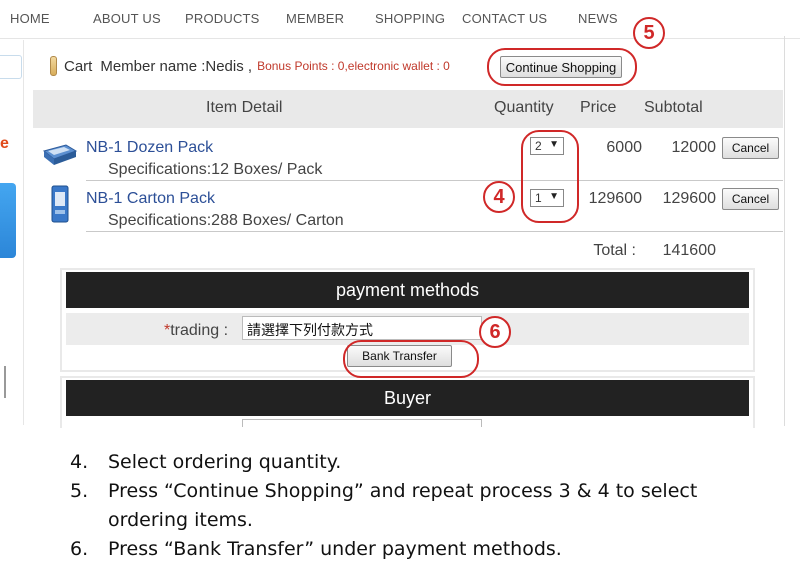 The height and width of the screenshot is (580, 800). I want to click on annotation-4: 4, so click(499, 197).